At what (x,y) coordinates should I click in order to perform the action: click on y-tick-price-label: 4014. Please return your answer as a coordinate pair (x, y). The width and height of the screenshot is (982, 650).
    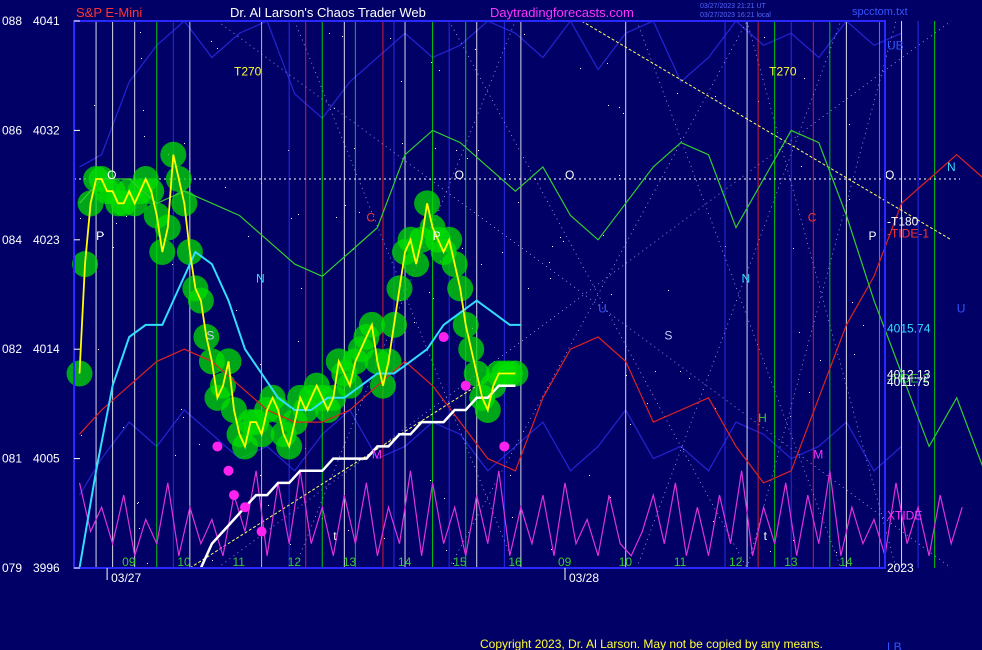
    Looking at the image, I should click on (46, 349).